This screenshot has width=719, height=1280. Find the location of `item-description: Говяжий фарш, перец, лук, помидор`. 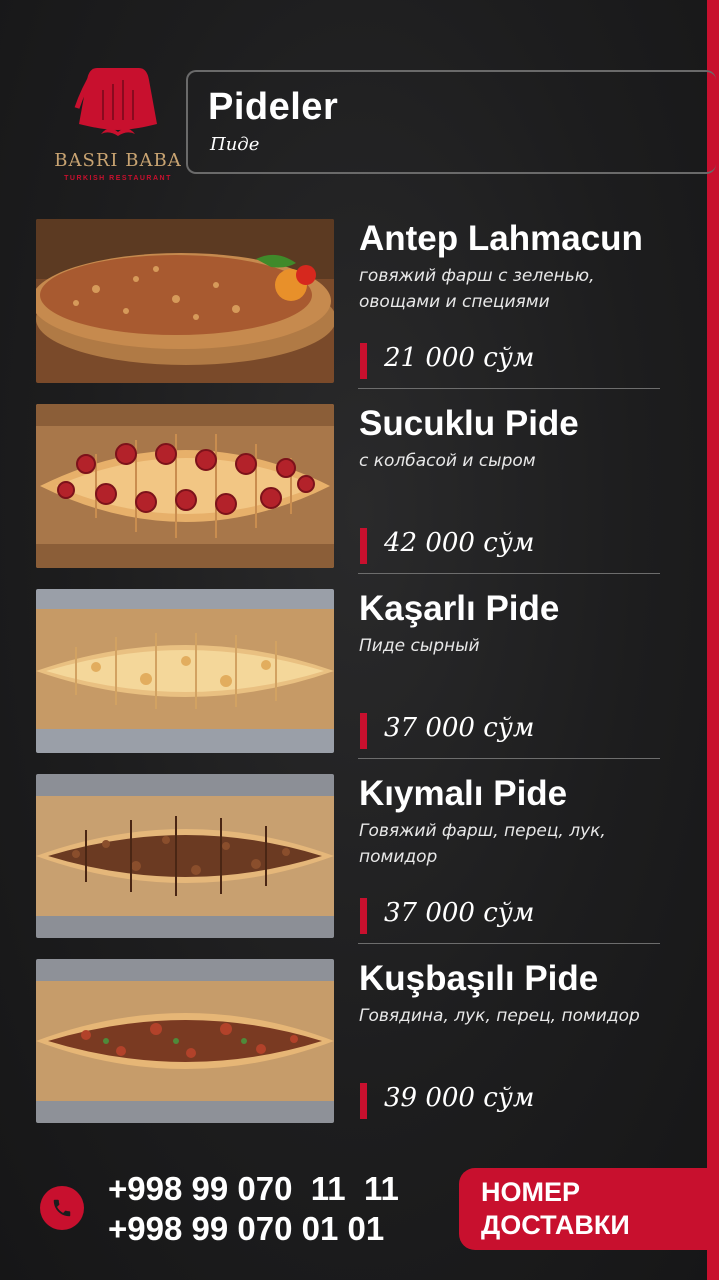

item-description: Говяжий фарш, перец, лук, помидор is located at coordinates (482, 844).